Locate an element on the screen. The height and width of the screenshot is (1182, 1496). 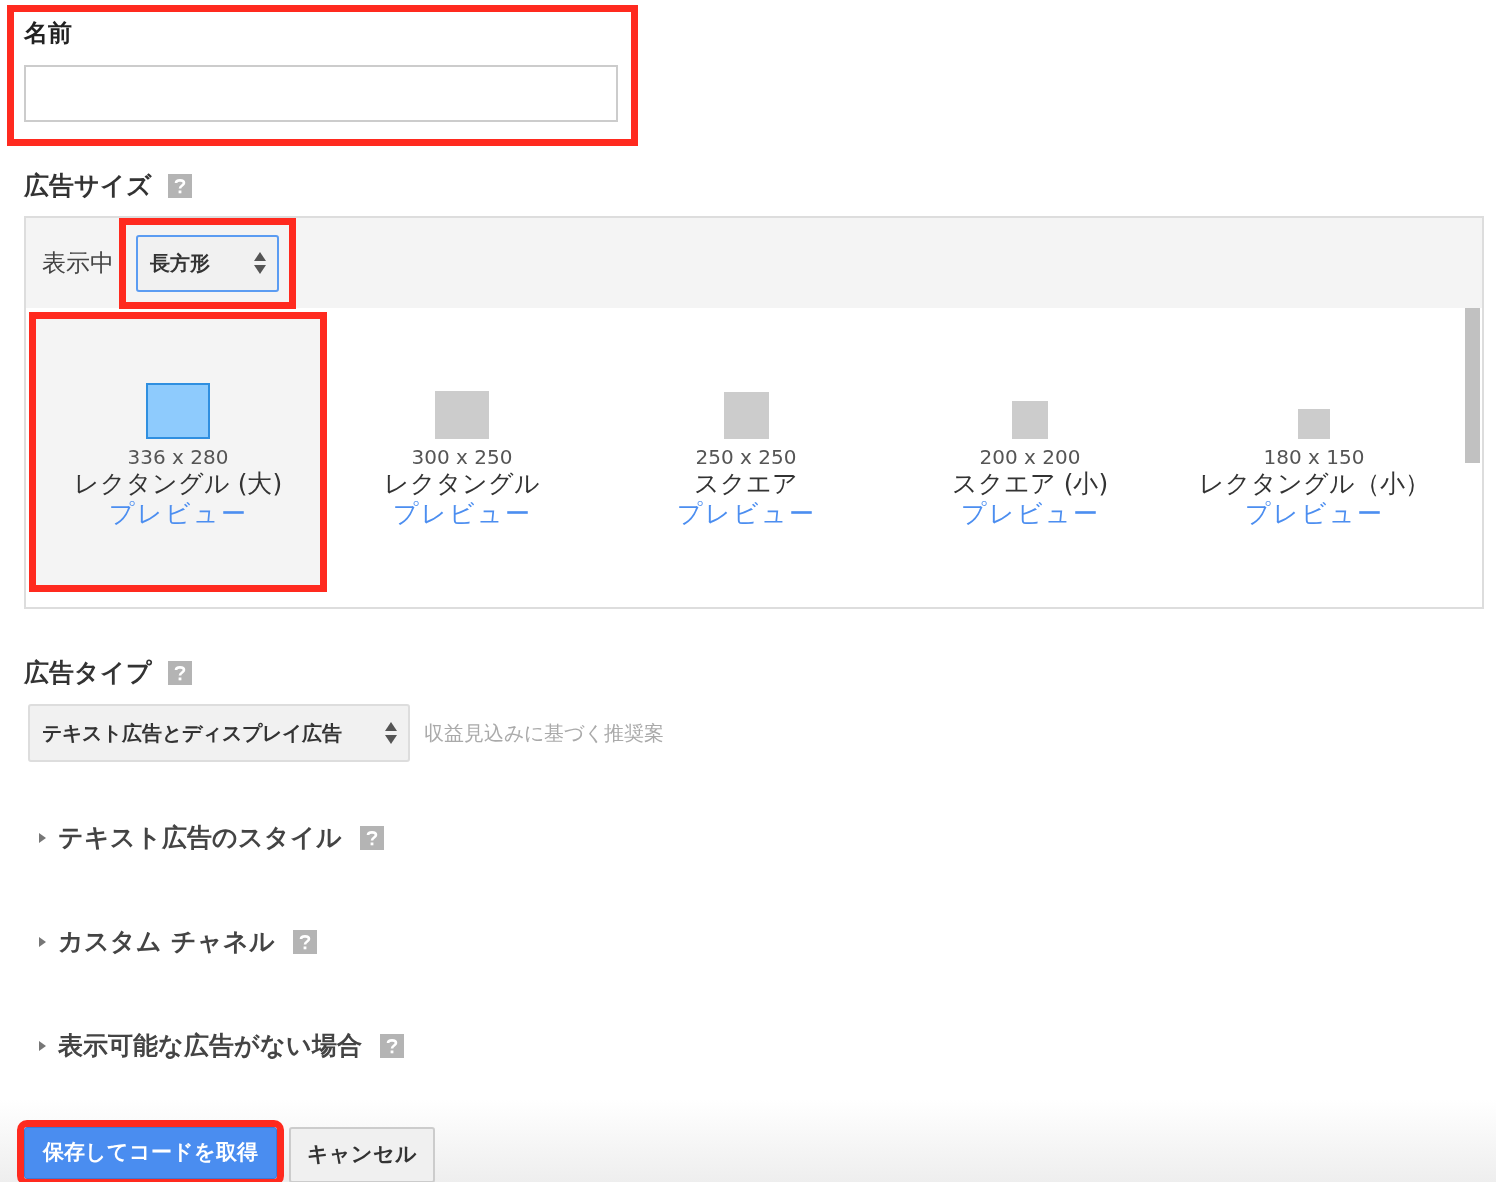
section-heading: 広告サイズ is located at coordinates (88, 186).